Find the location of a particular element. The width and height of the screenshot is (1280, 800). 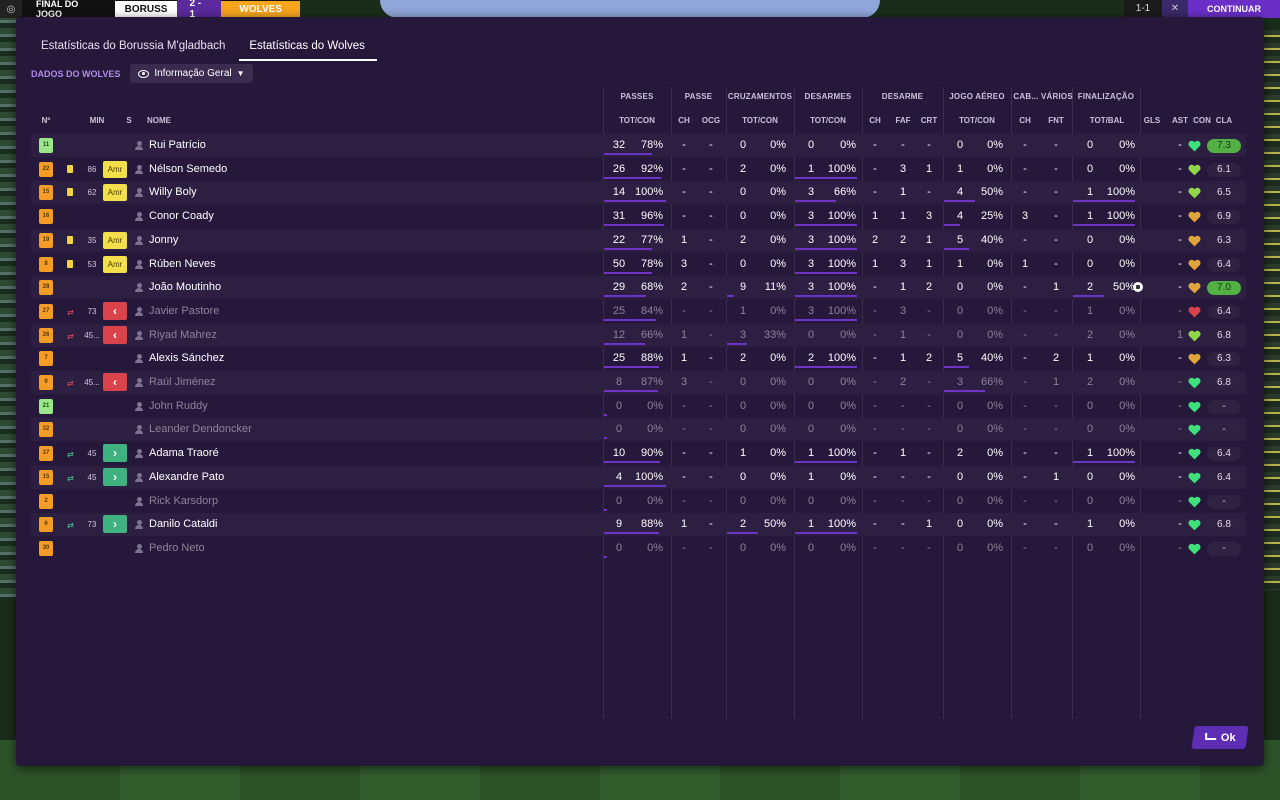

column-header-des-crt: CRT is located at coordinates (929, 120).